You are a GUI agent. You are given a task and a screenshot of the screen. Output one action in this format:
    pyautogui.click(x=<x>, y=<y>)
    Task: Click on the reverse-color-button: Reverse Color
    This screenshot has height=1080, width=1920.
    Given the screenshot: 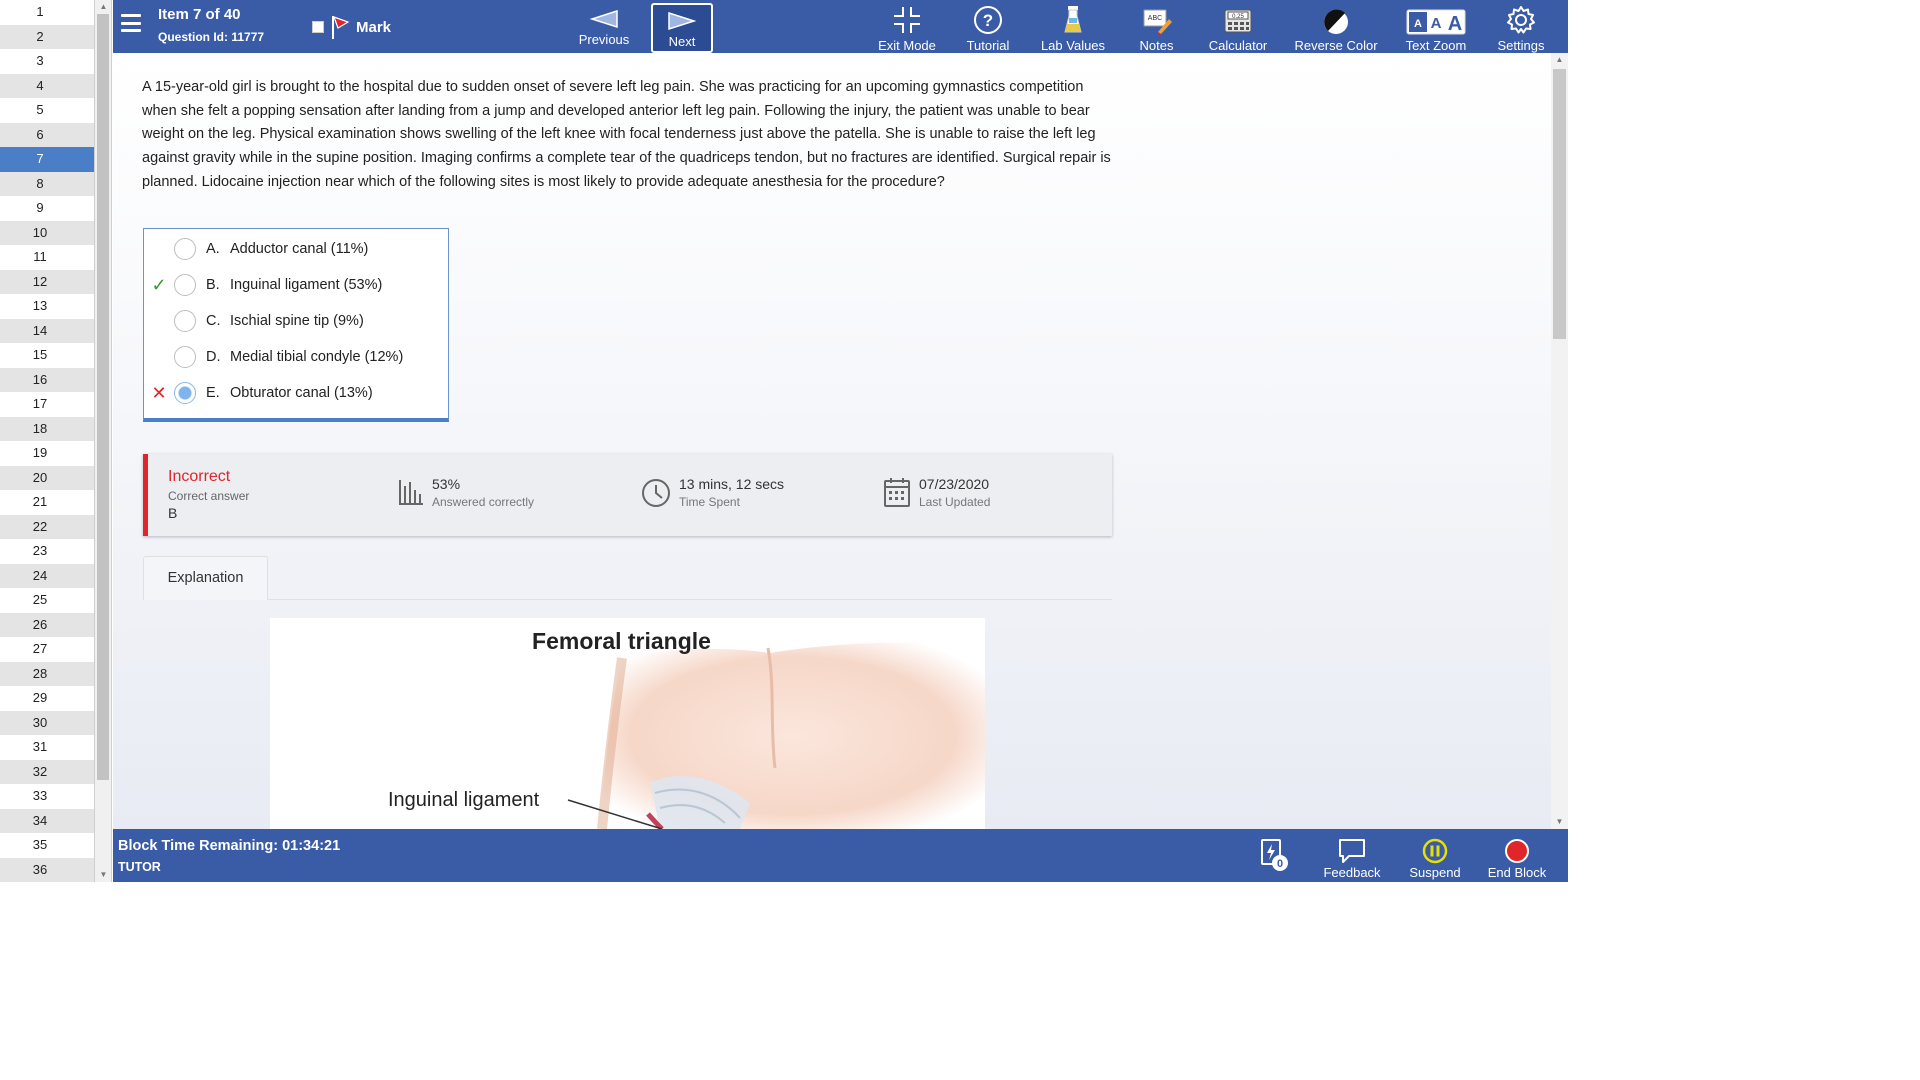 What is the action you would take?
    pyautogui.click(x=1336, y=28)
    